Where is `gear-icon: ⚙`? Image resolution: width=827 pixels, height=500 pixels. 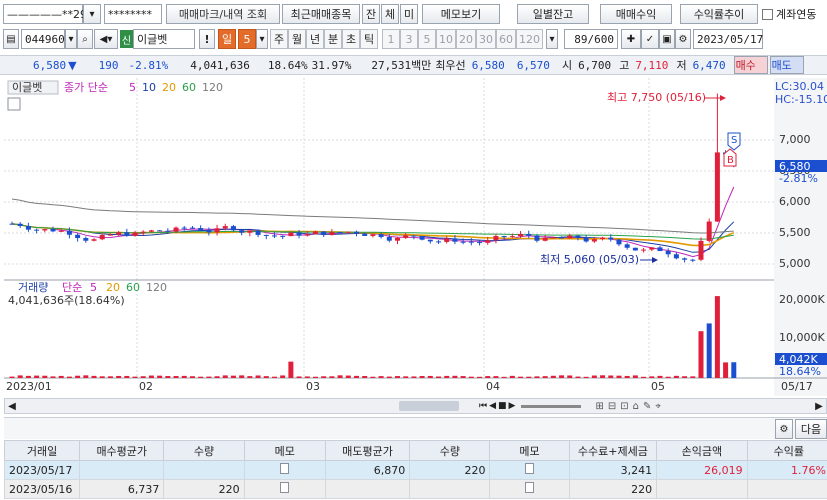
gear-icon: ⚙ is located at coordinates (784, 429).